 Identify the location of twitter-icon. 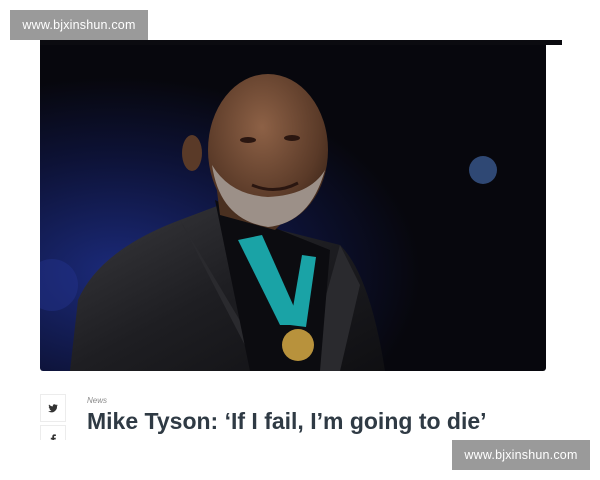
(53, 408).